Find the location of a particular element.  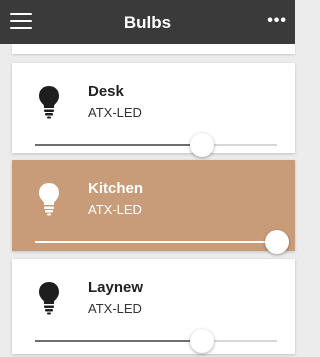

top-bar: Bulbs ••• is located at coordinates (147, 22).